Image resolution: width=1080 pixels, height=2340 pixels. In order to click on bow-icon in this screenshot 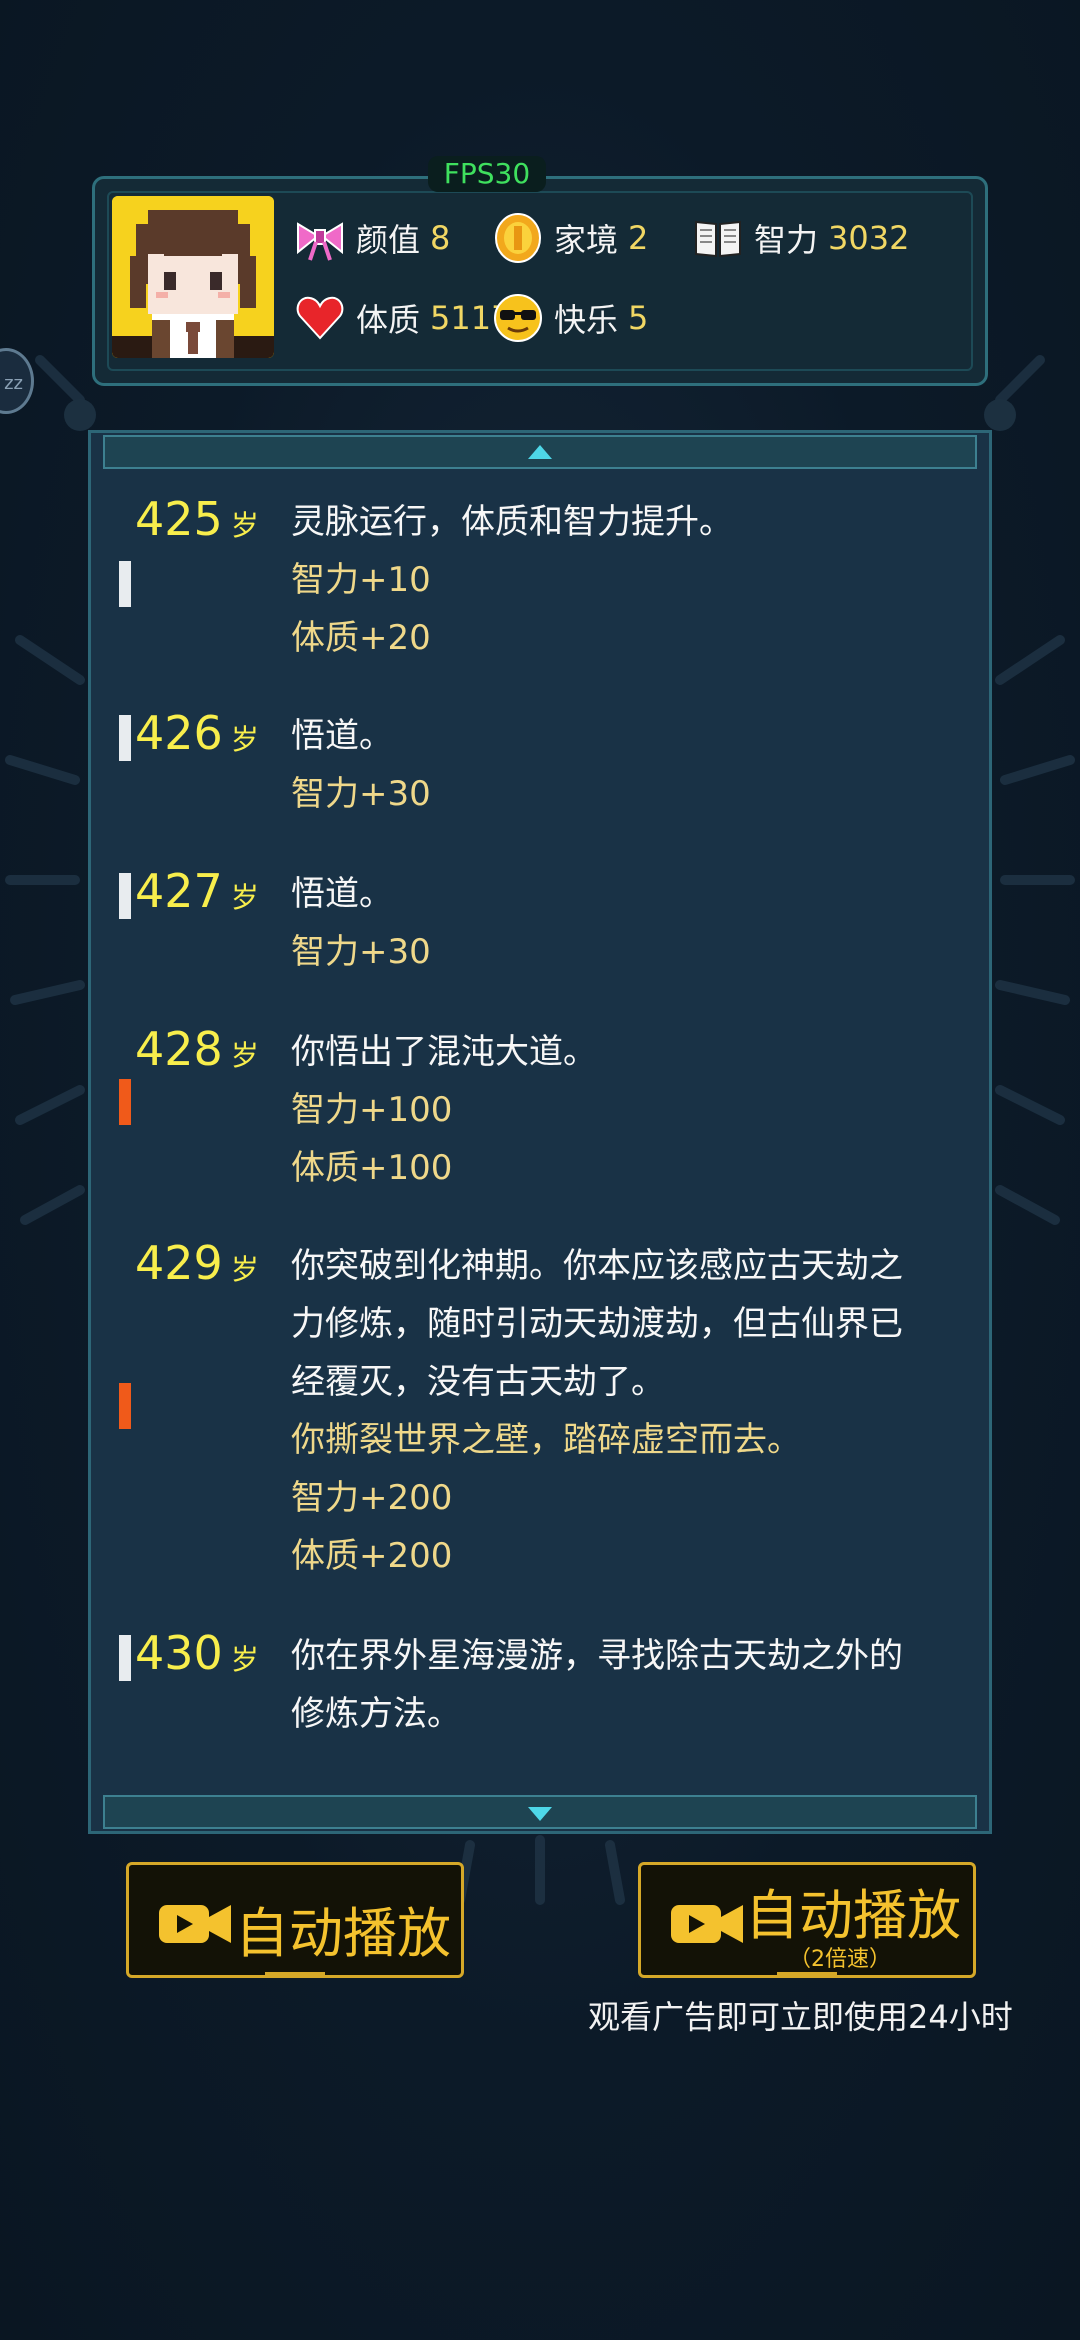, I will do `click(320, 241)`.